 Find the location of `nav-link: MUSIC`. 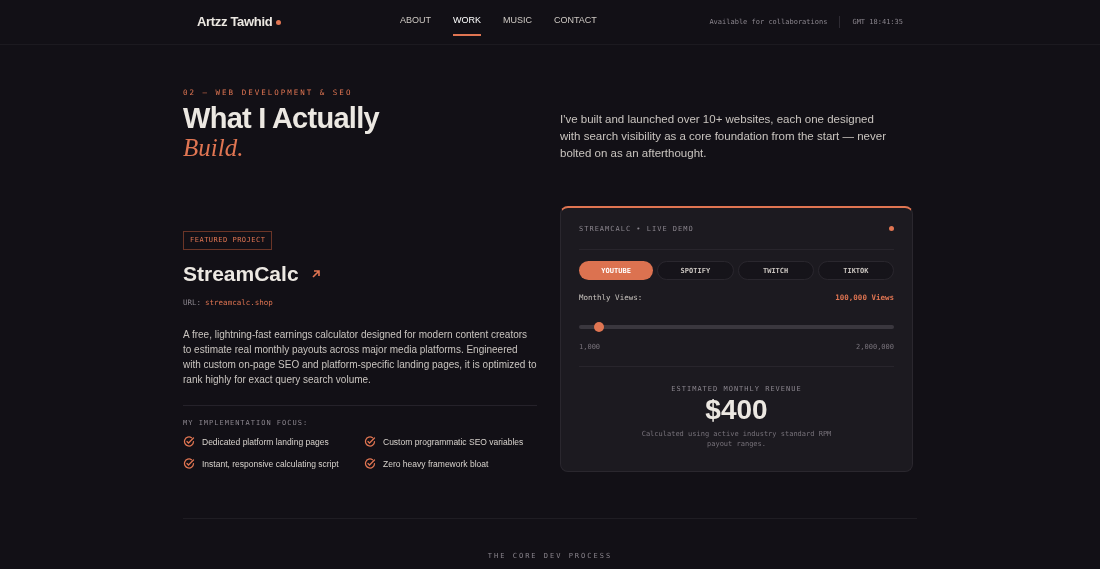

nav-link: MUSIC is located at coordinates (517, 22).